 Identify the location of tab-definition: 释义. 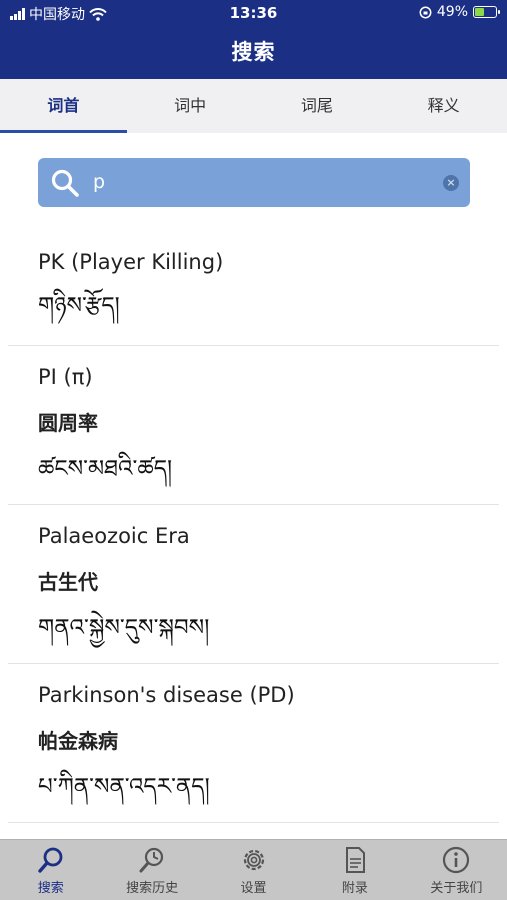
(443, 106).